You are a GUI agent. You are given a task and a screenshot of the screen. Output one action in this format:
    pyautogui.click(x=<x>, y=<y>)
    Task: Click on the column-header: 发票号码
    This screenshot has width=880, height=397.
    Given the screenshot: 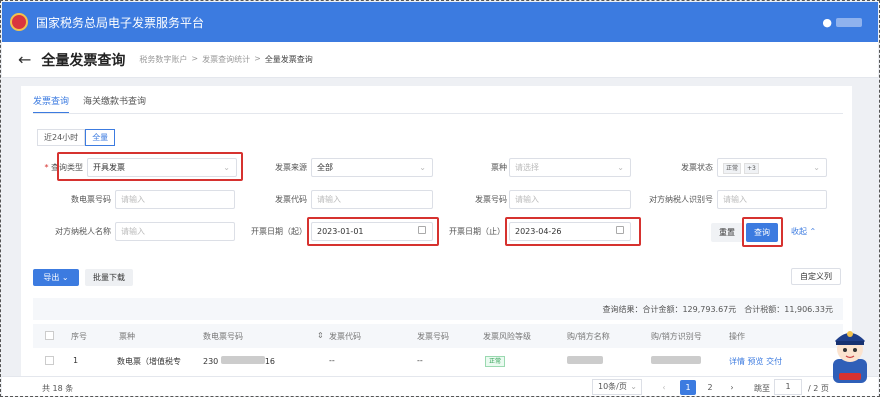 What is the action you would take?
    pyautogui.click(x=433, y=336)
    